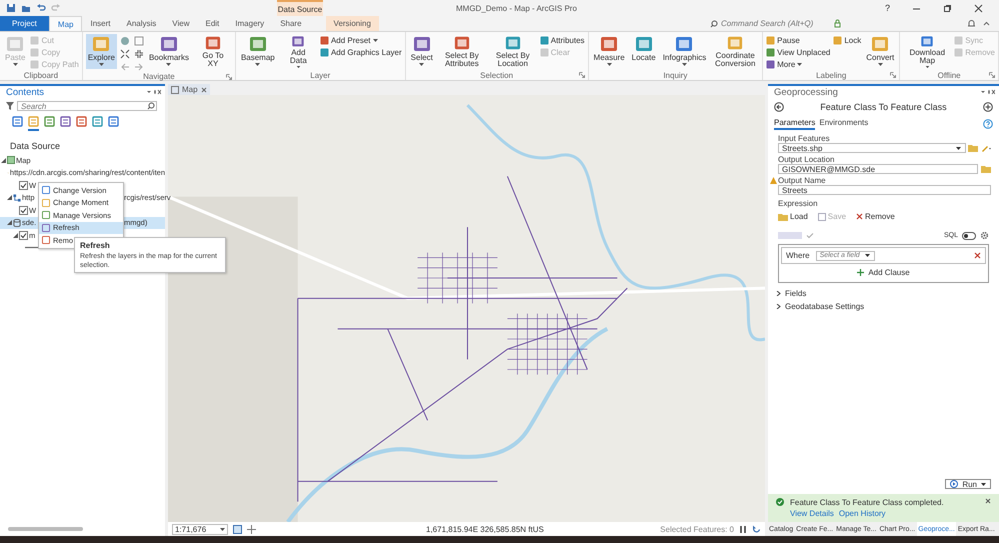 The width and height of the screenshot is (999, 543). Describe the element at coordinates (300, 8) in the screenshot. I see `contextual-tab-label: Data Source` at that location.